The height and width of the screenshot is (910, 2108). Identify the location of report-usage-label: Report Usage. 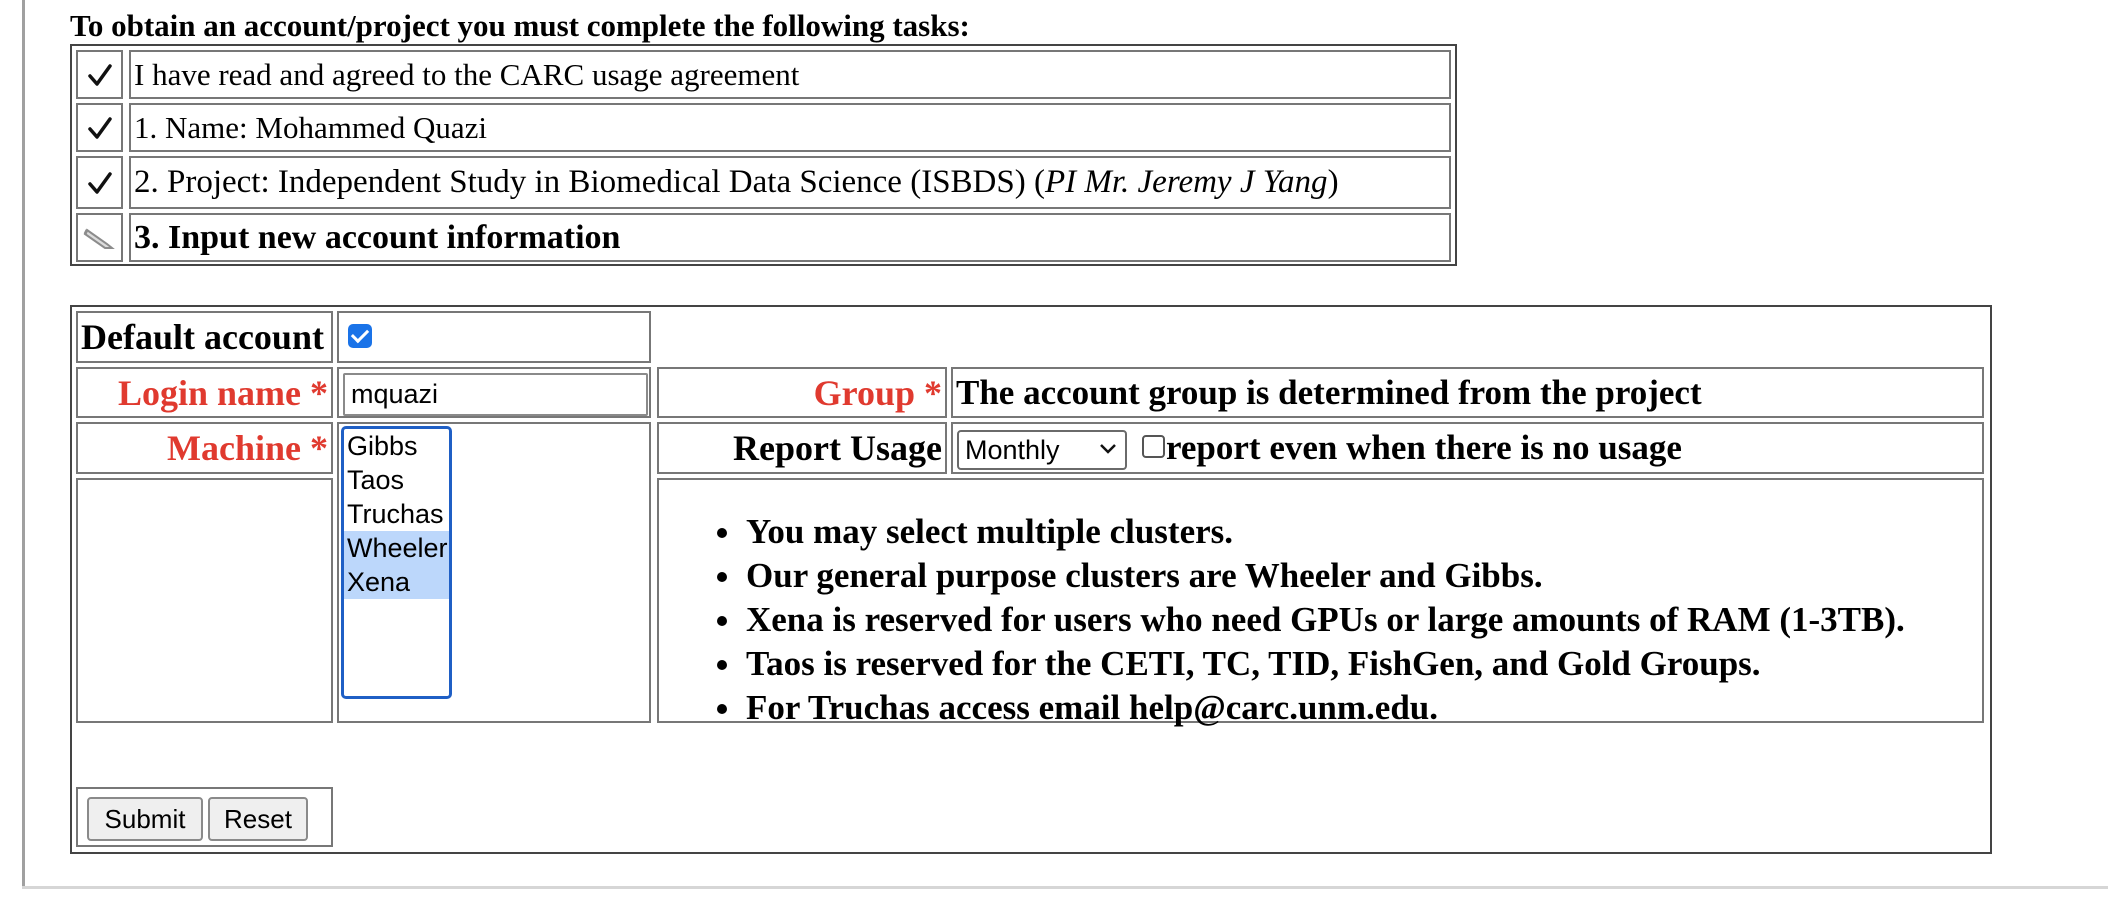
(802, 448).